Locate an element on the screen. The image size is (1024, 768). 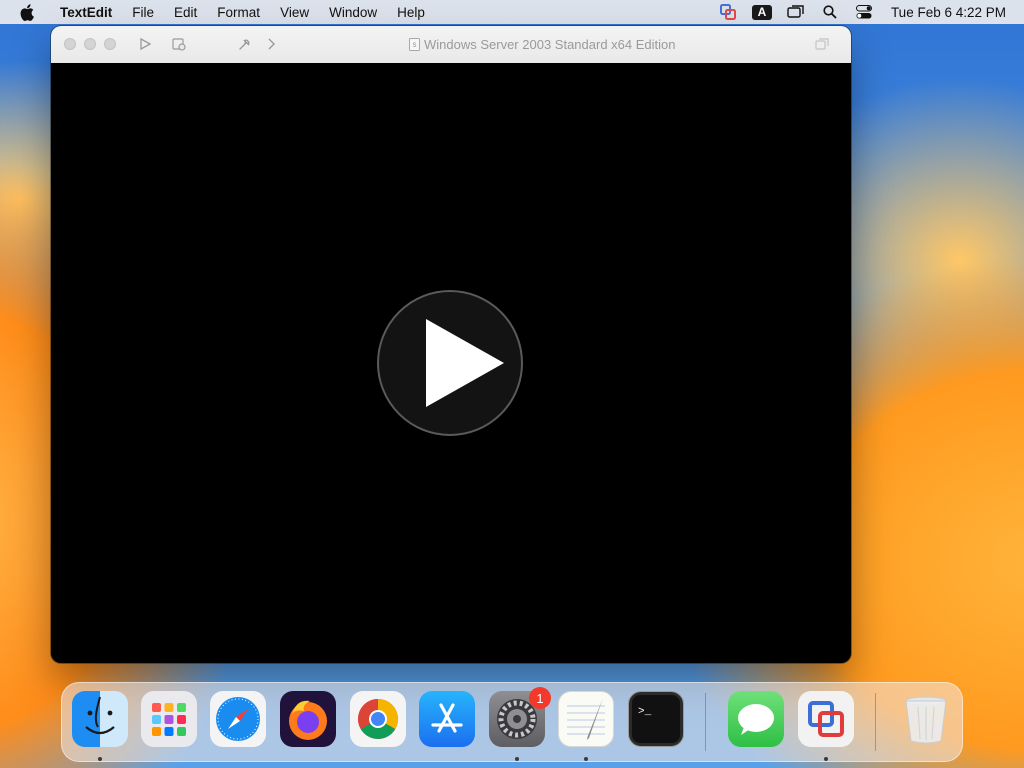
input-source-icon: A is located at coordinates (762, 12).